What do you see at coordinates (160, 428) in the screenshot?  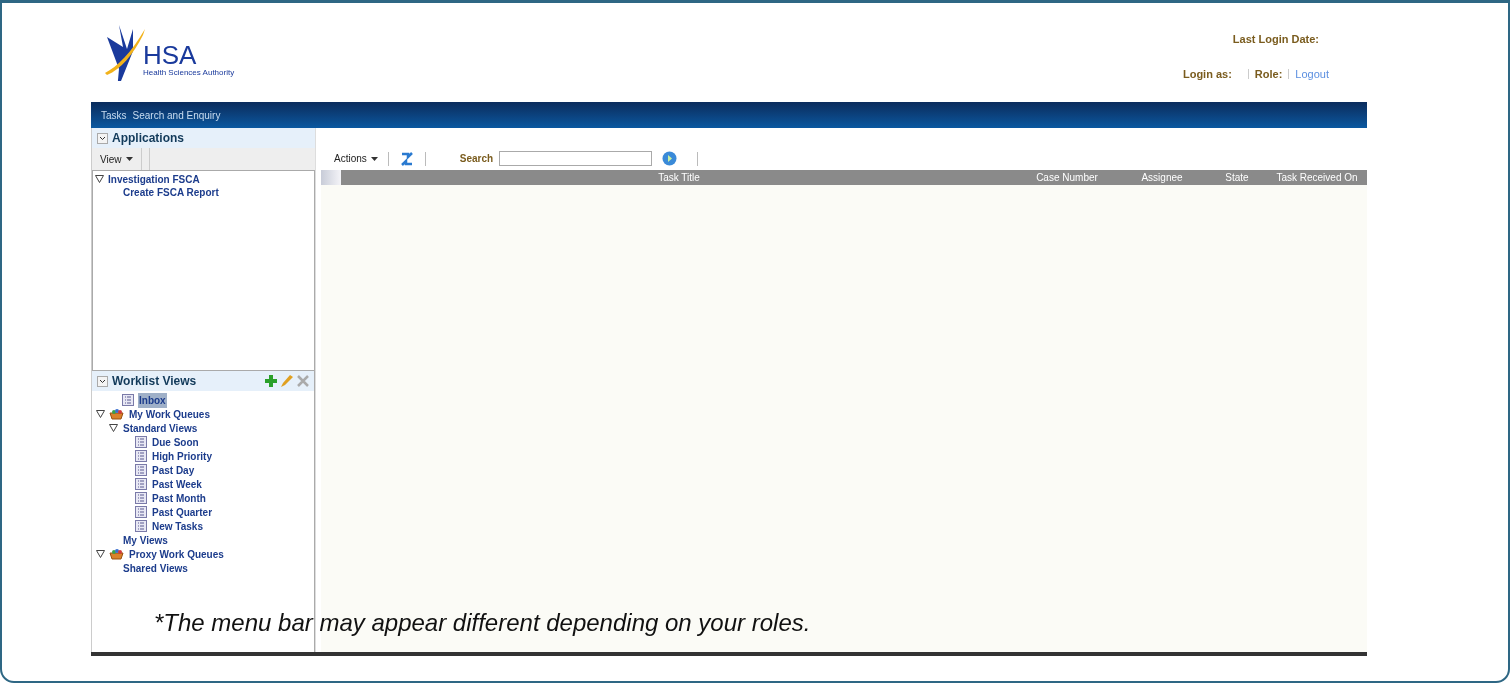 I see `tree-item: Standard Views` at bounding box center [160, 428].